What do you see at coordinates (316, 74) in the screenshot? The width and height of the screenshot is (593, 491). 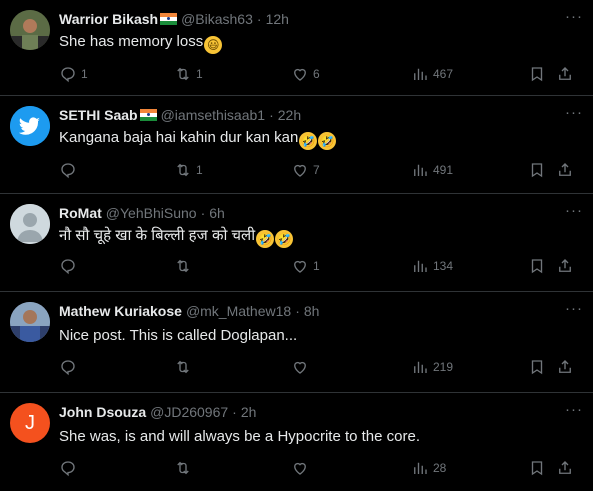 I see `like-count: 6` at bounding box center [316, 74].